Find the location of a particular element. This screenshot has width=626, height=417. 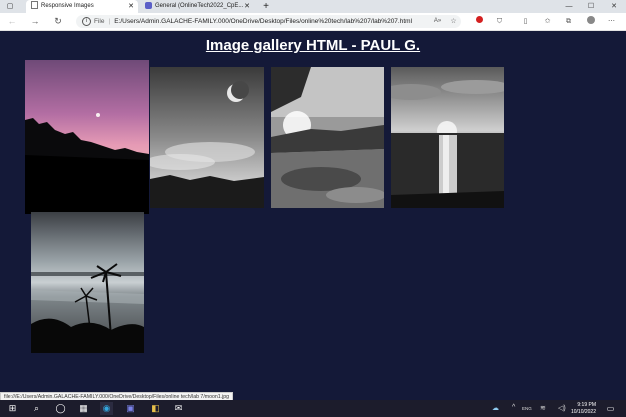

tray-text: ENG is located at coordinates (527, 408).